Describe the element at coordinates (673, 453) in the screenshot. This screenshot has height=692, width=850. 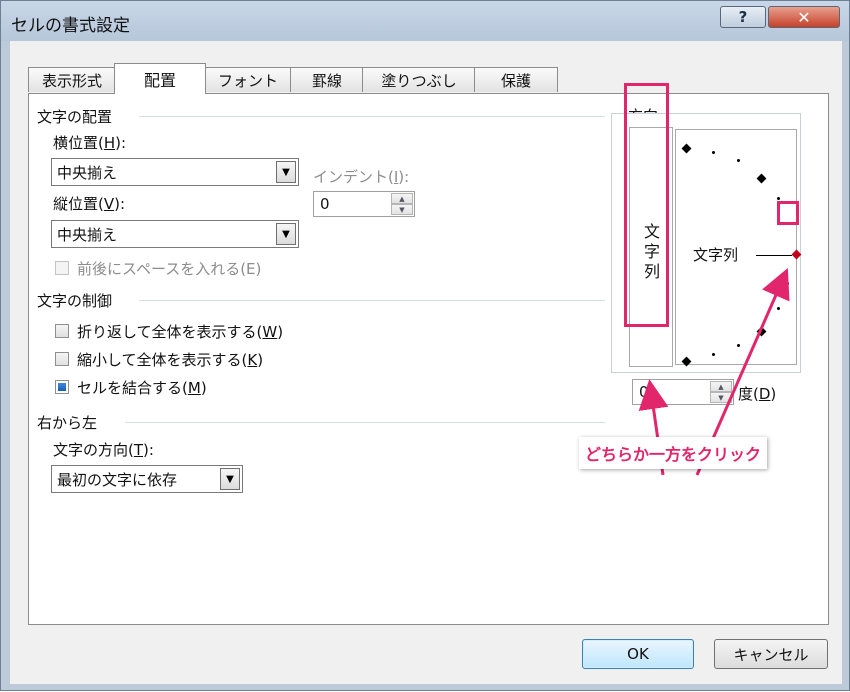
I see `instruction-callout: どちらか一方をクリック` at that location.